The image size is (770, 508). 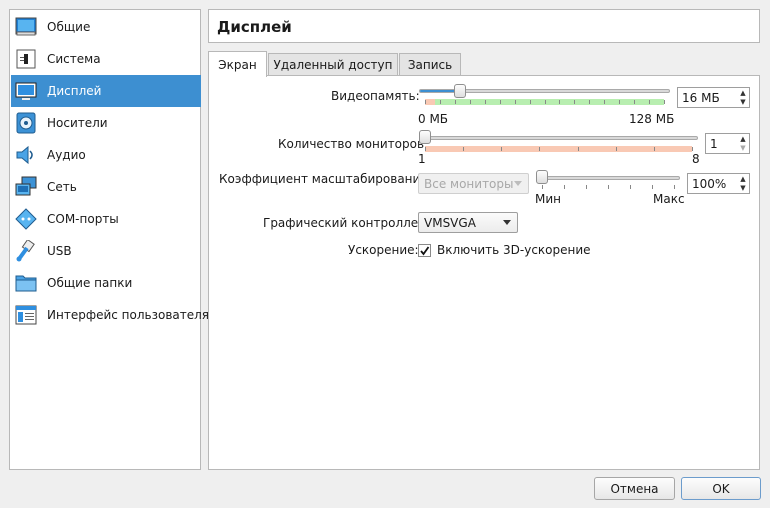 I want to click on tab-label: Удаленный доступ, so click(x=333, y=65).